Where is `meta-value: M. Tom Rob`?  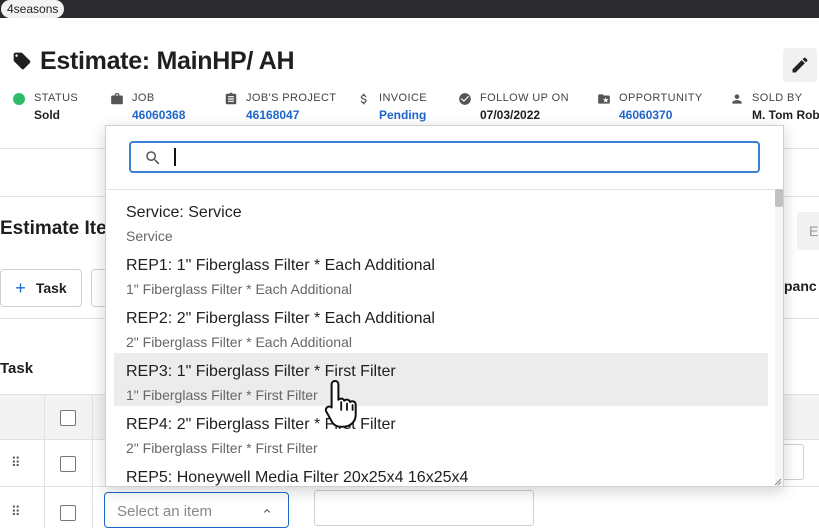 meta-value: M. Tom Rob is located at coordinates (785, 115).